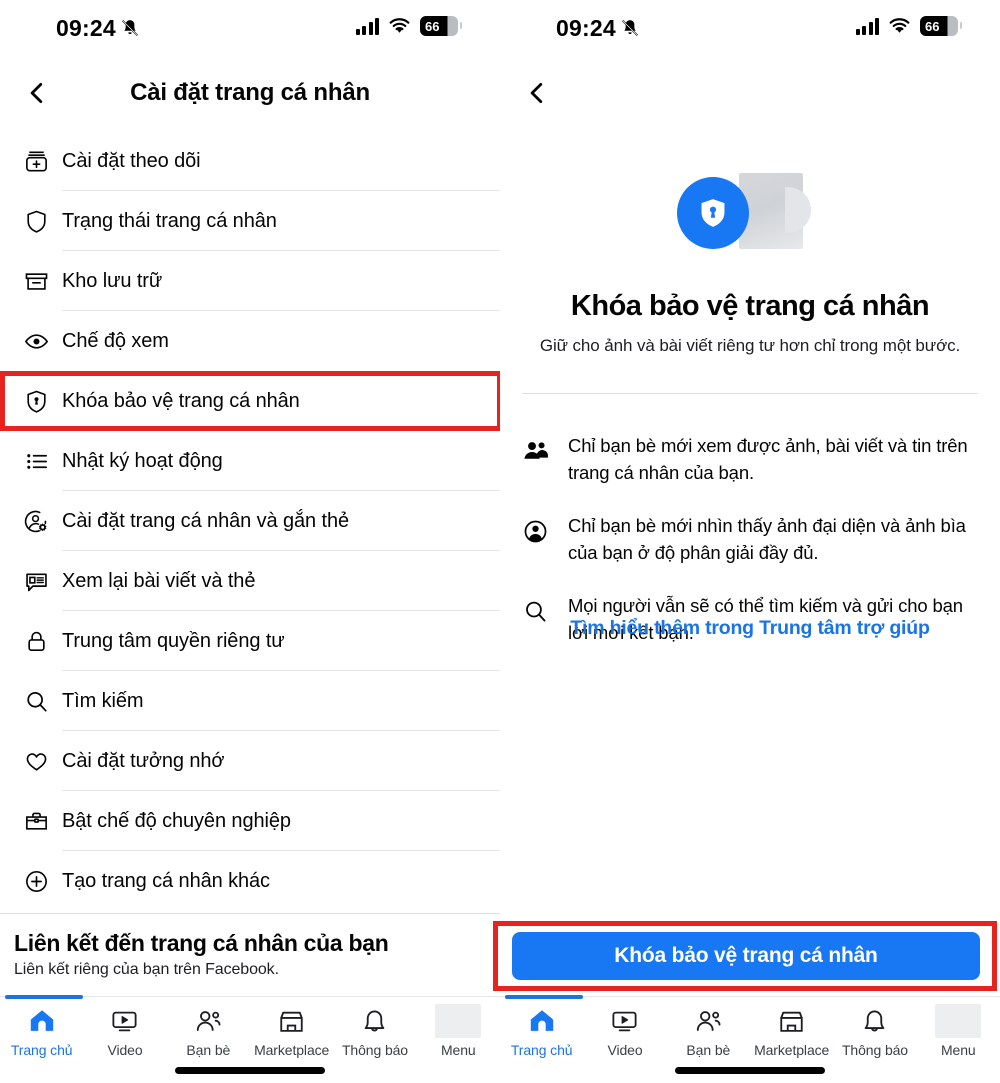 The image size is (1000, 1083). Describe the element at coordinates (146, 969) in the screenshot. I see `link-section-subtitle: Liên kết riêng của bạn trên Facebook.` at that location.